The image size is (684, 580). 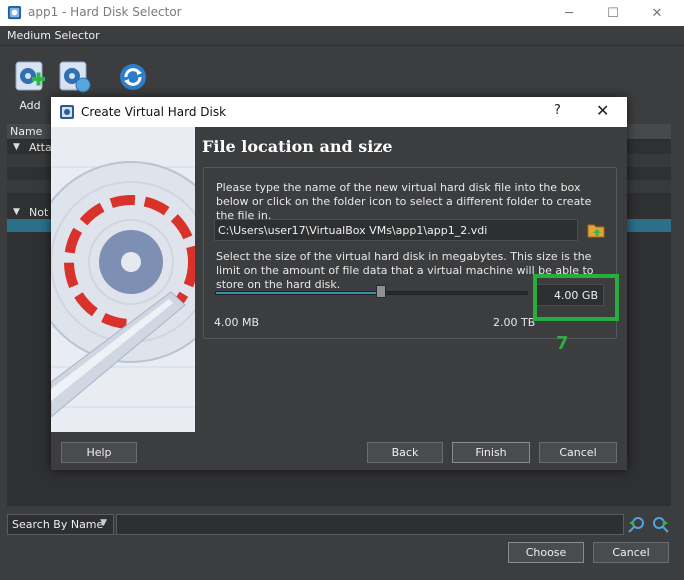 I want to click on refresh-button, so click(x=133, y=78).